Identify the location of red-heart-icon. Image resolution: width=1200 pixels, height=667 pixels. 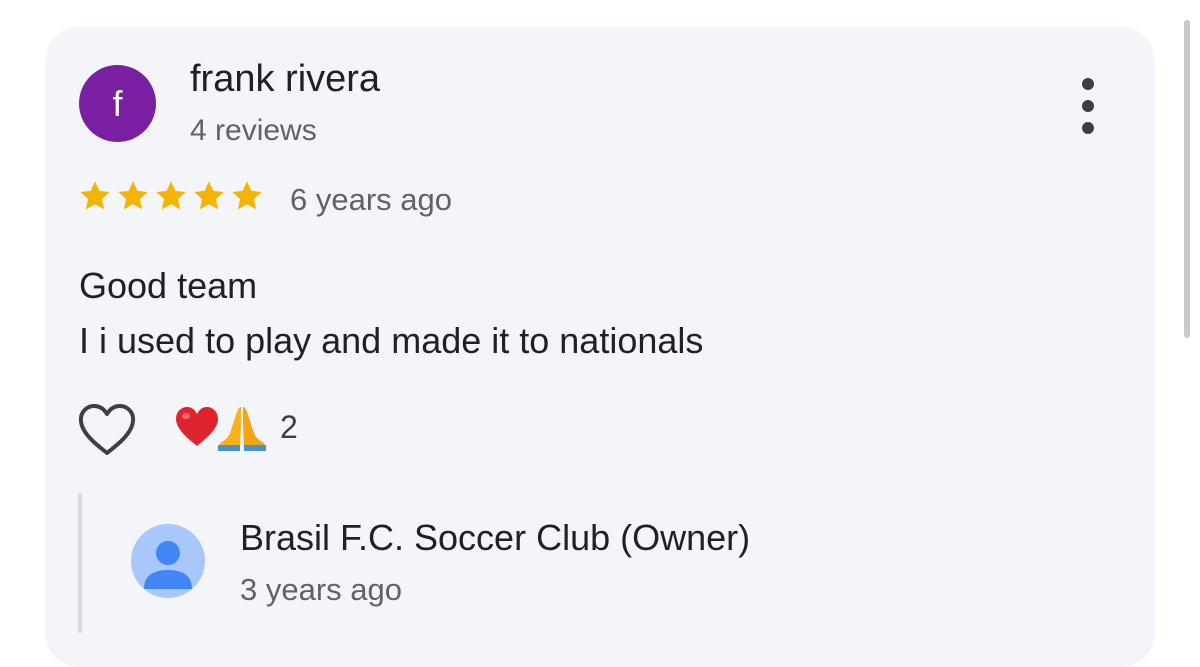
(197, 426).